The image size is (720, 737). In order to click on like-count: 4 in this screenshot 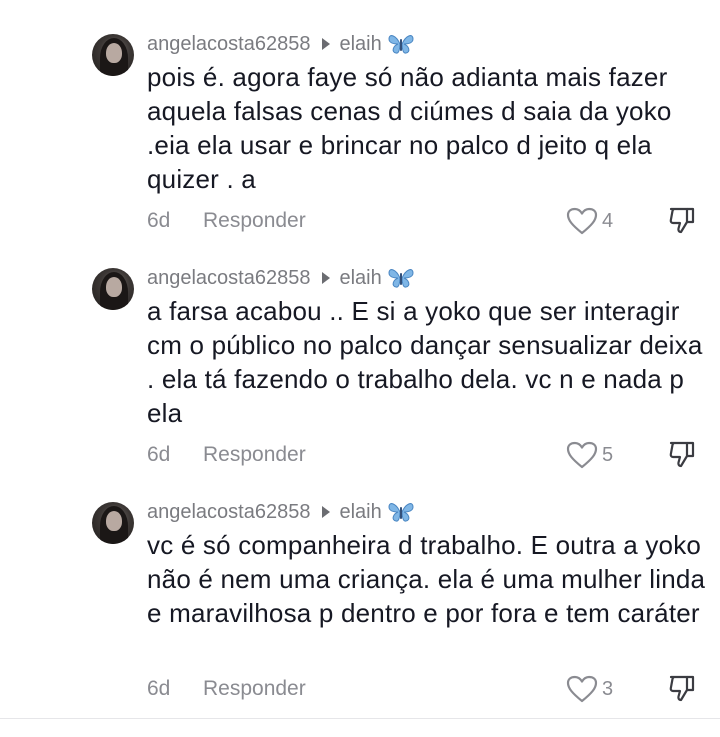, I will do `click(608, 220)`.